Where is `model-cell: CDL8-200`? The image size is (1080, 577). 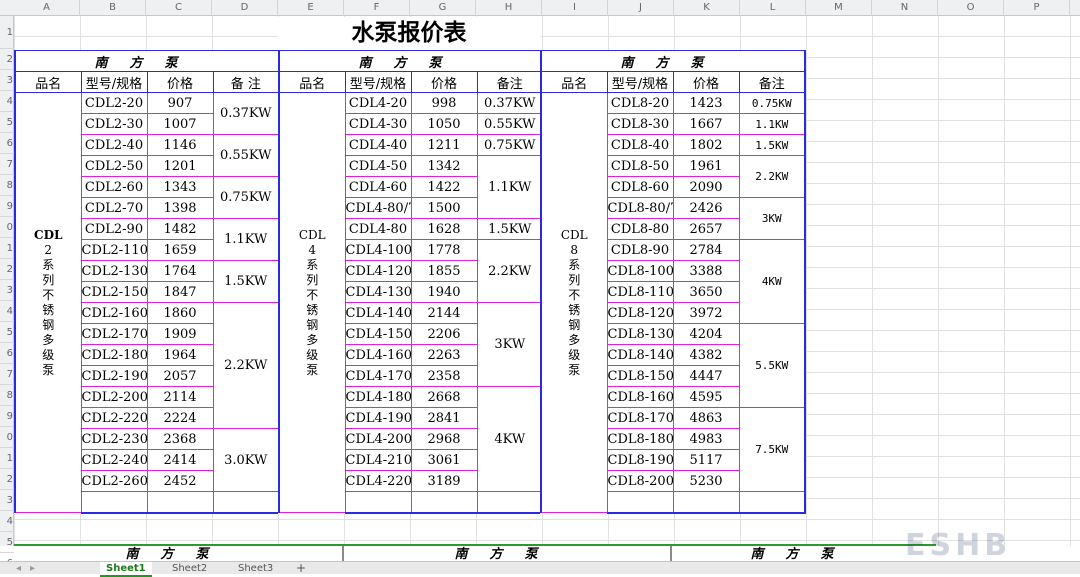 model-cell: CDL8-200 is located at coordinates (640, 481).